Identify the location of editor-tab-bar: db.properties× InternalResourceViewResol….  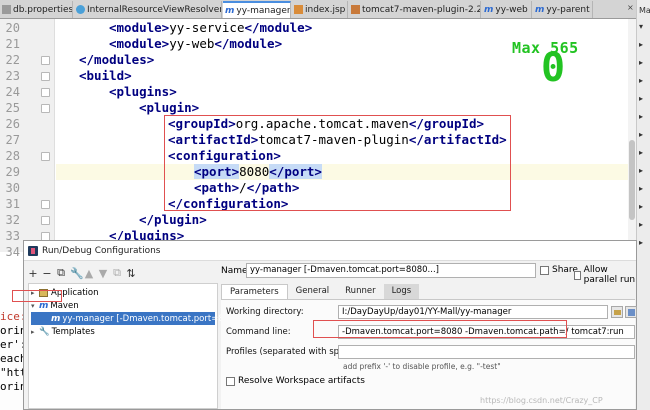
(325, 9).